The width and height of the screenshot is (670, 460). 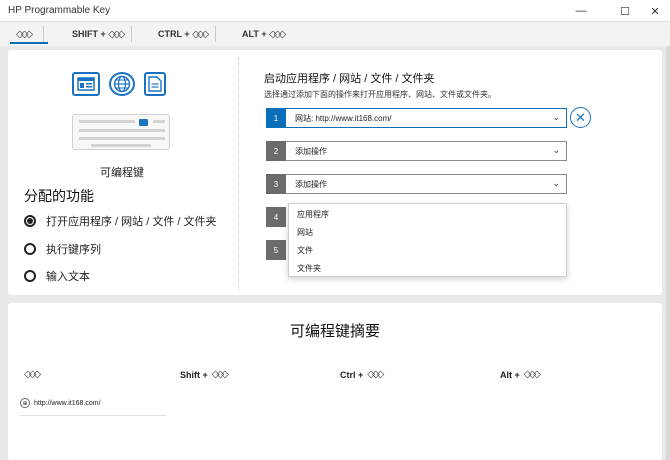 I want to click on close-icon: ✕, so click(x=655, y=11).